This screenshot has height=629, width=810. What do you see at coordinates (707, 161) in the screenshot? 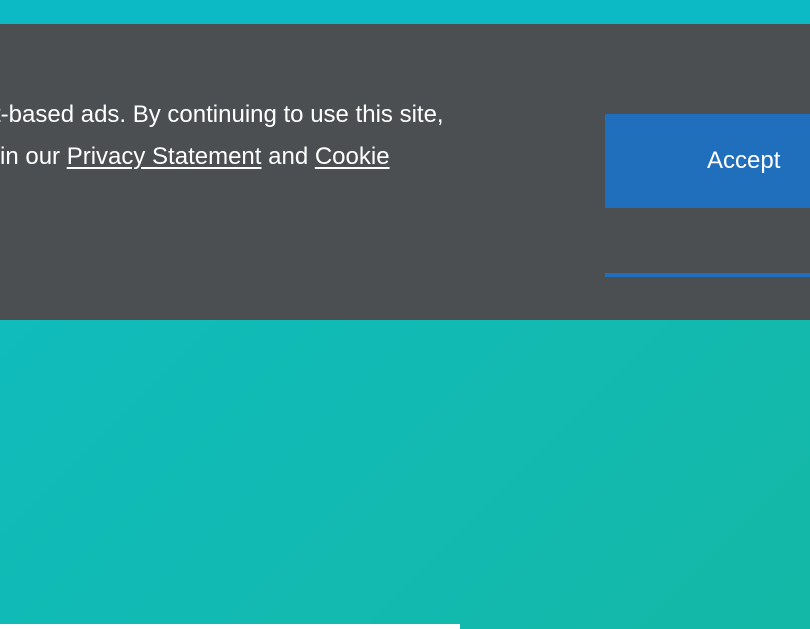
I see `accept-cookies-button: Accept` at bounding box center [707, 161].